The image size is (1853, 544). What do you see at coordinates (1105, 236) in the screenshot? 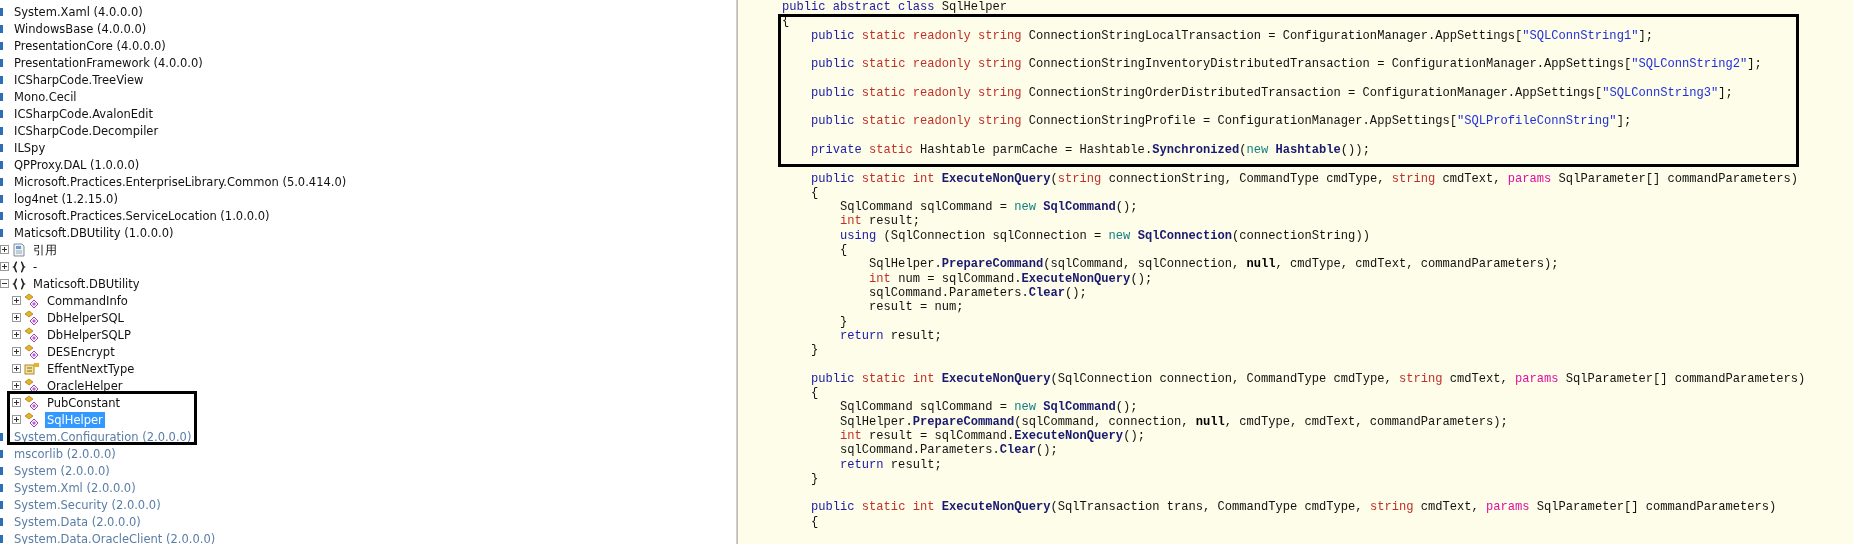
I see `code-line: using (SqlConnection sqlConnection = new SqlConnection(connectionString))` at bounding box center [1105, 236].